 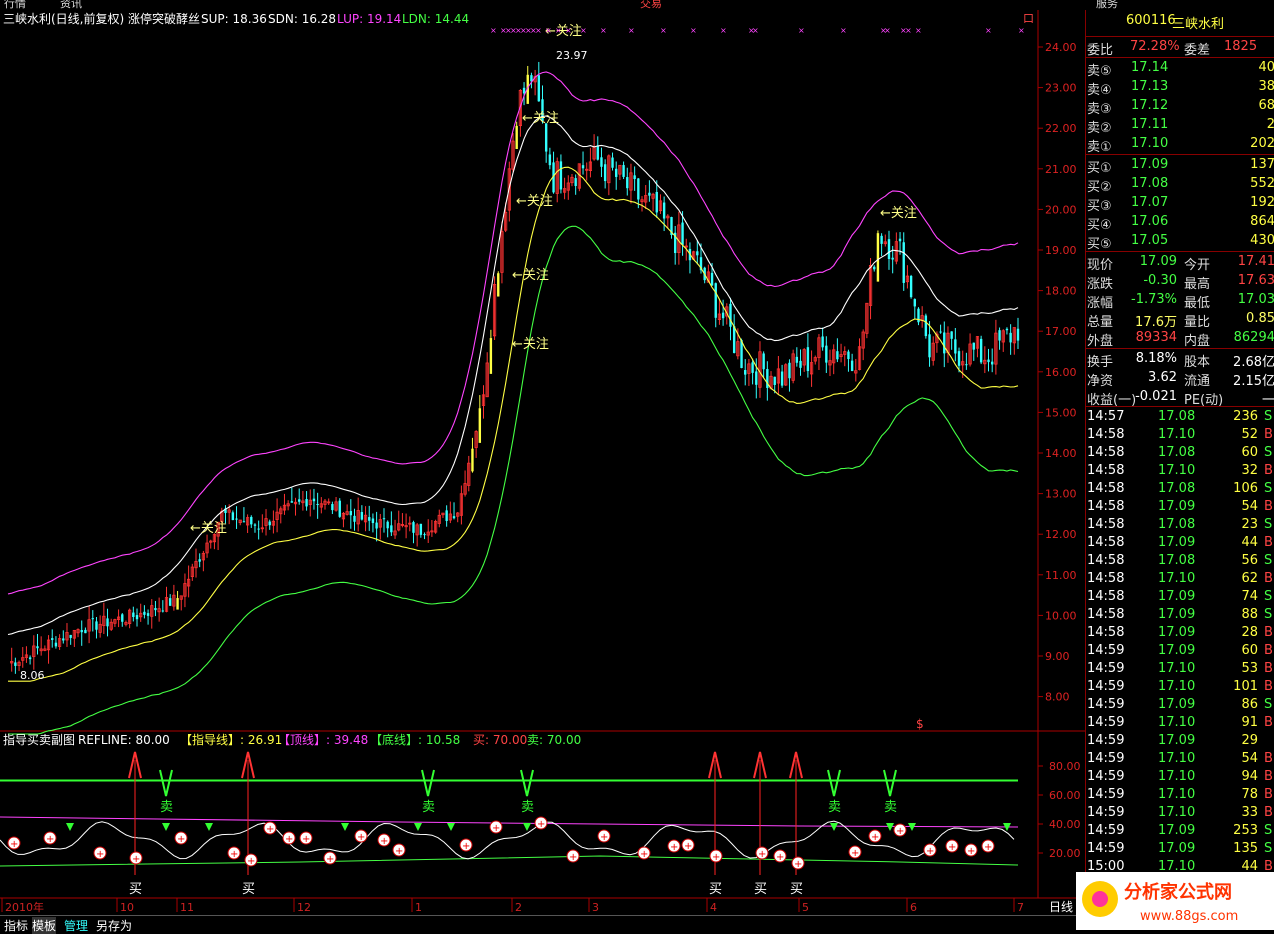 I want to click on label: 净资, so click(x=1100, y=381).